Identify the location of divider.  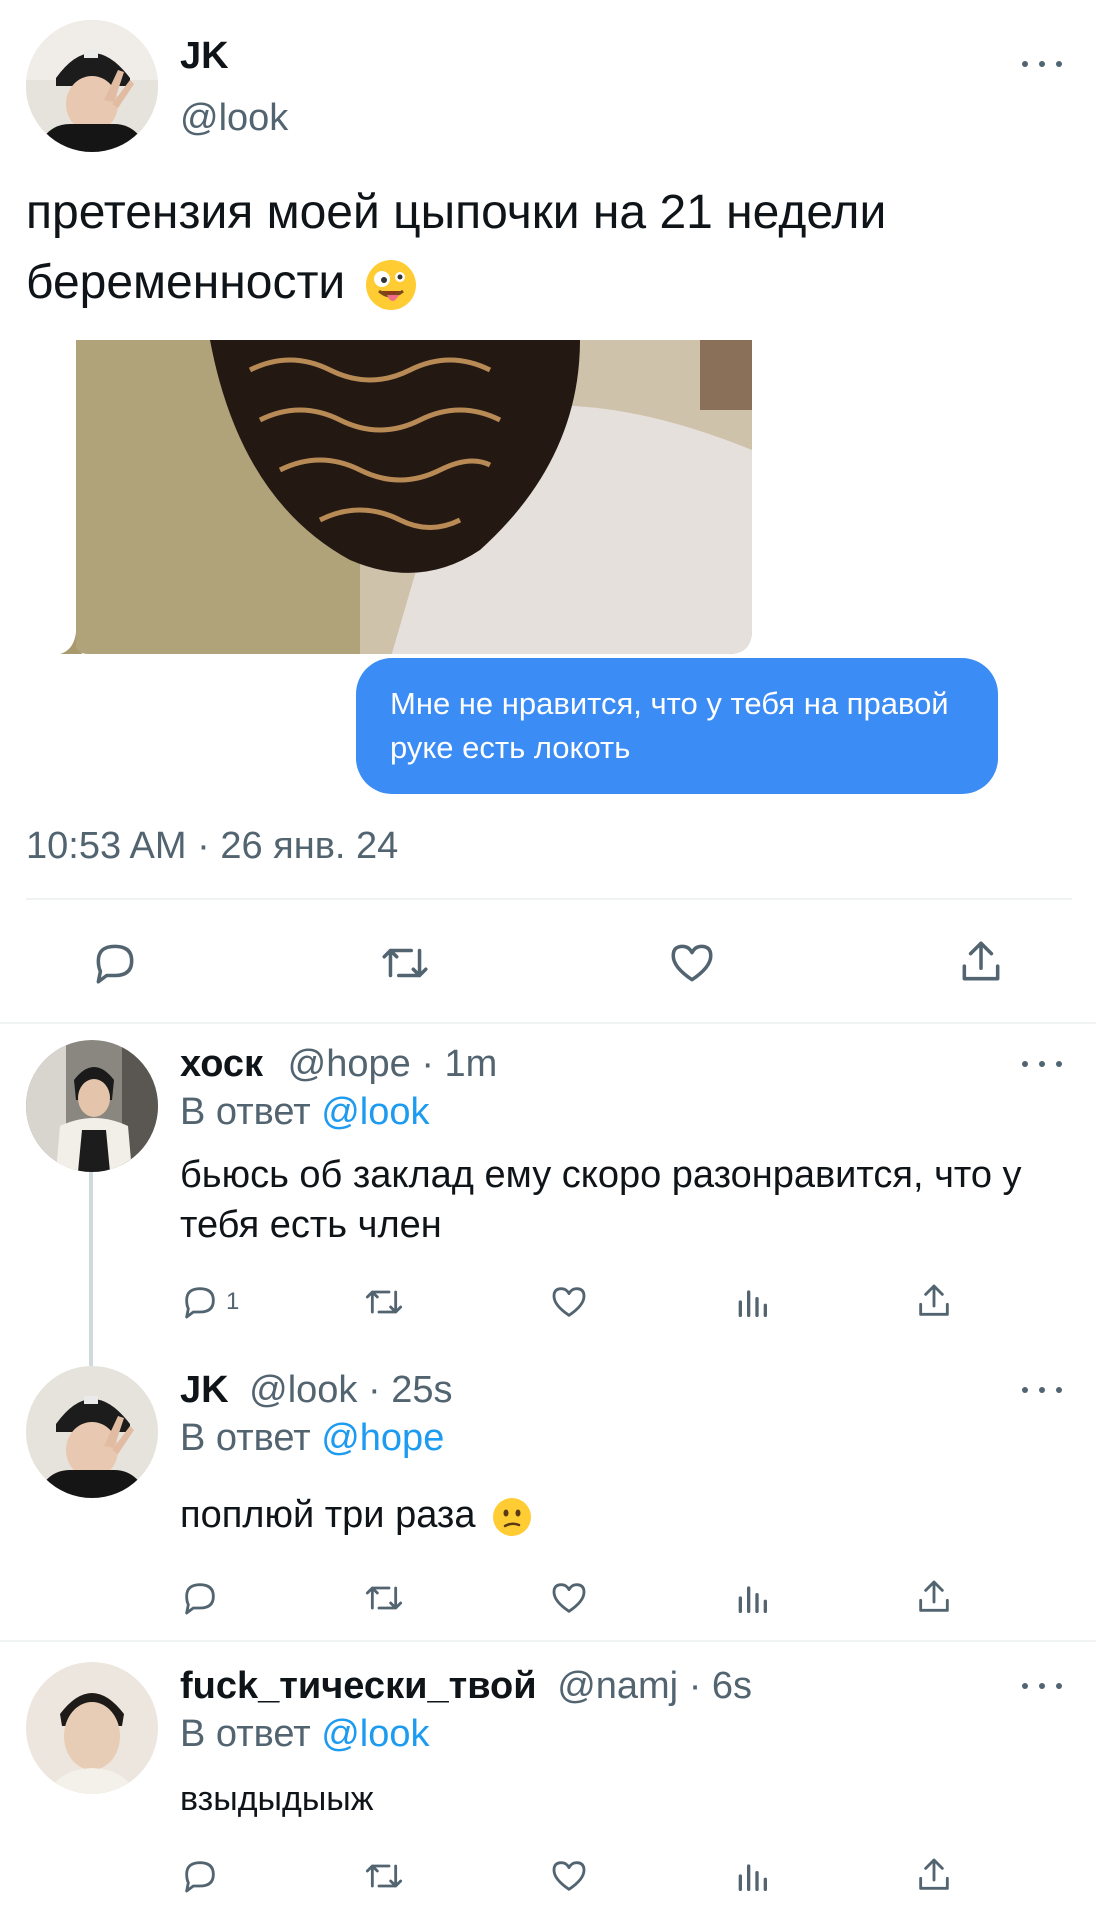
(549, 899).